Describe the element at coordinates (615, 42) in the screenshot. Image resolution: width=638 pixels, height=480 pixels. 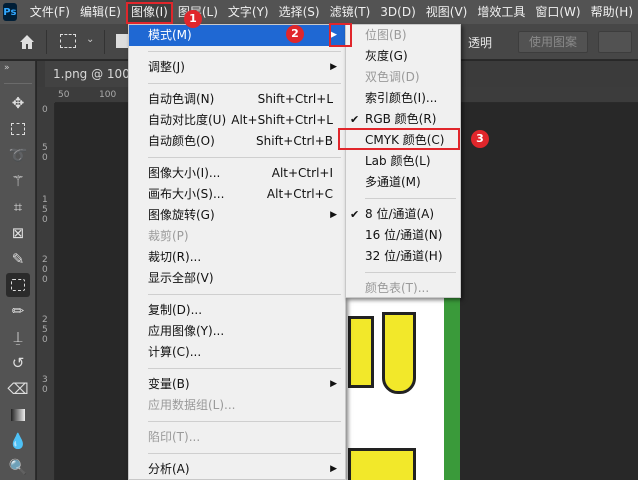
I see `options-extra-button` at that location.